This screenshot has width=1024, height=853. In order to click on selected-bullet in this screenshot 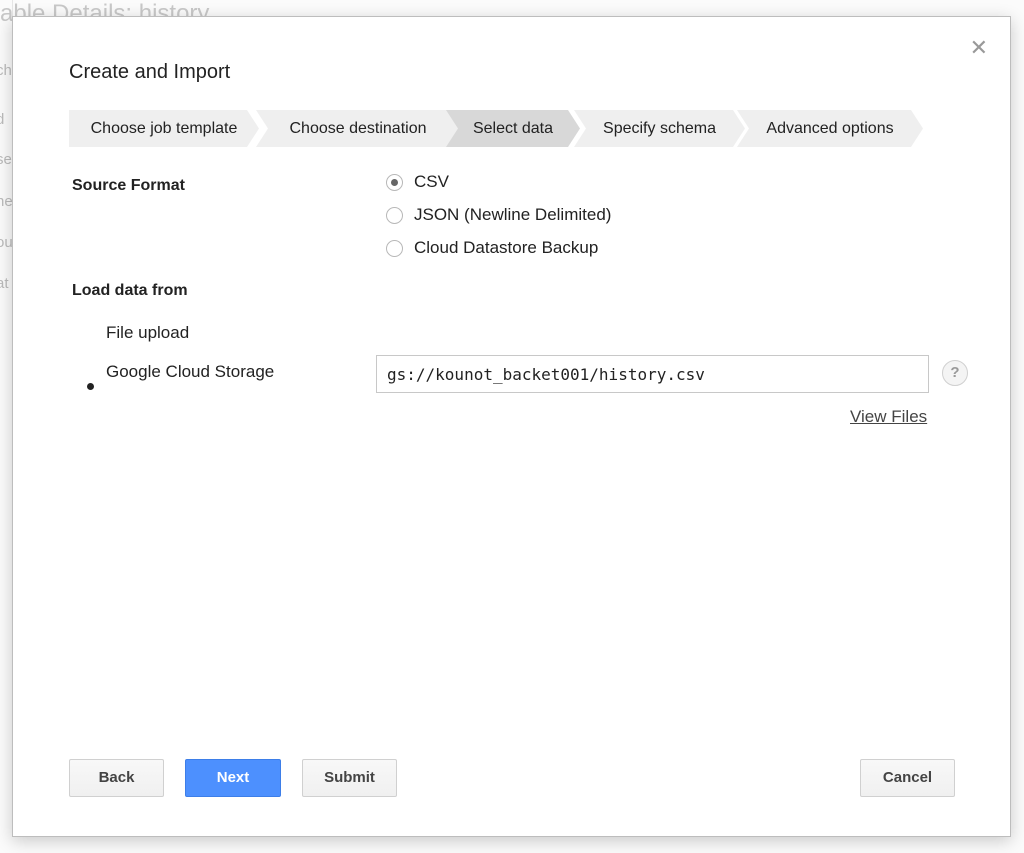, I will do `click(90, 386)`.